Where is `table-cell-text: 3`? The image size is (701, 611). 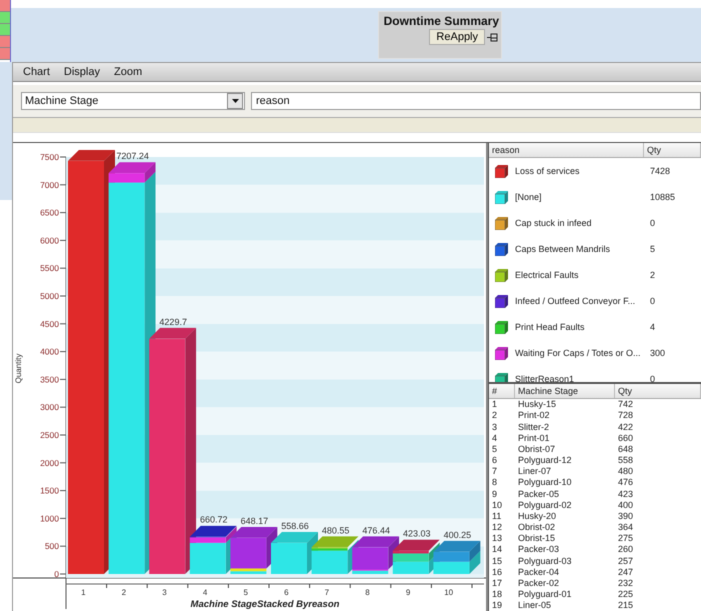
table-cell-text: 3 is located at coordinates (494, 427).